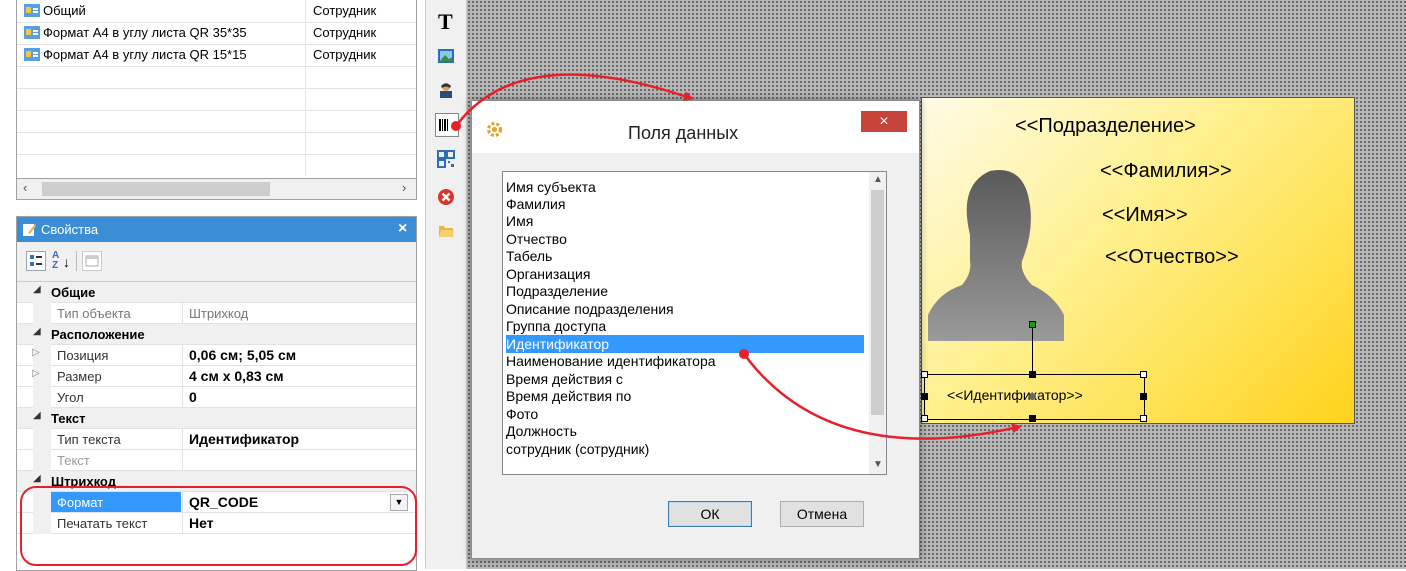 The height and width of the screenshot is (571, 1406). Describe the element at coordinates (882, 396) in the screenshot. I see `arrow-to-identifier` at that location.